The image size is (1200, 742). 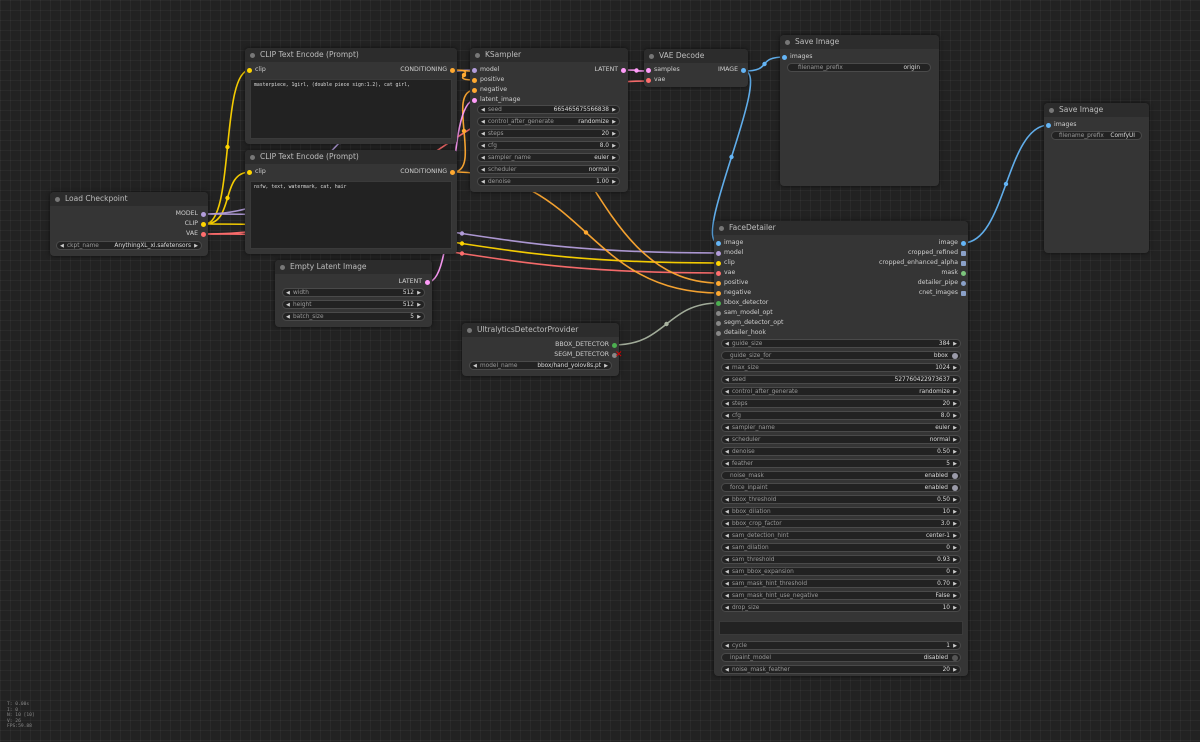 What do you see at coordinates (841, 475) in the screenshot?
I see `widget-noise-mask: noise_mask enabled` at bounding box center [841, 475].